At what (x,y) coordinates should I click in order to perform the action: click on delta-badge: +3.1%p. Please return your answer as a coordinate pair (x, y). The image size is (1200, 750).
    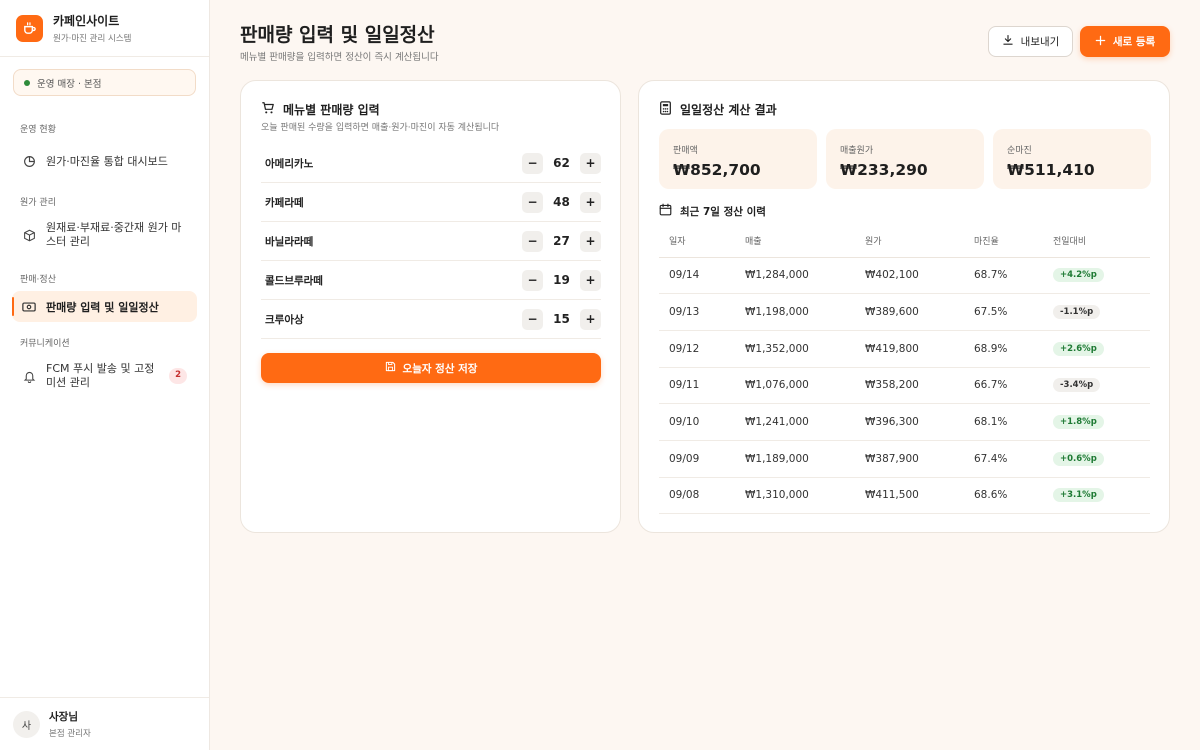
    Looking at the image, I should click on (1078, 495).